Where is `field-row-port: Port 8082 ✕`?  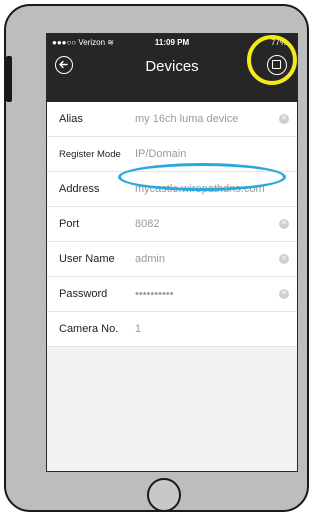
field-row-port: Port 8082 ✕ is located at coordinates (172, 224).